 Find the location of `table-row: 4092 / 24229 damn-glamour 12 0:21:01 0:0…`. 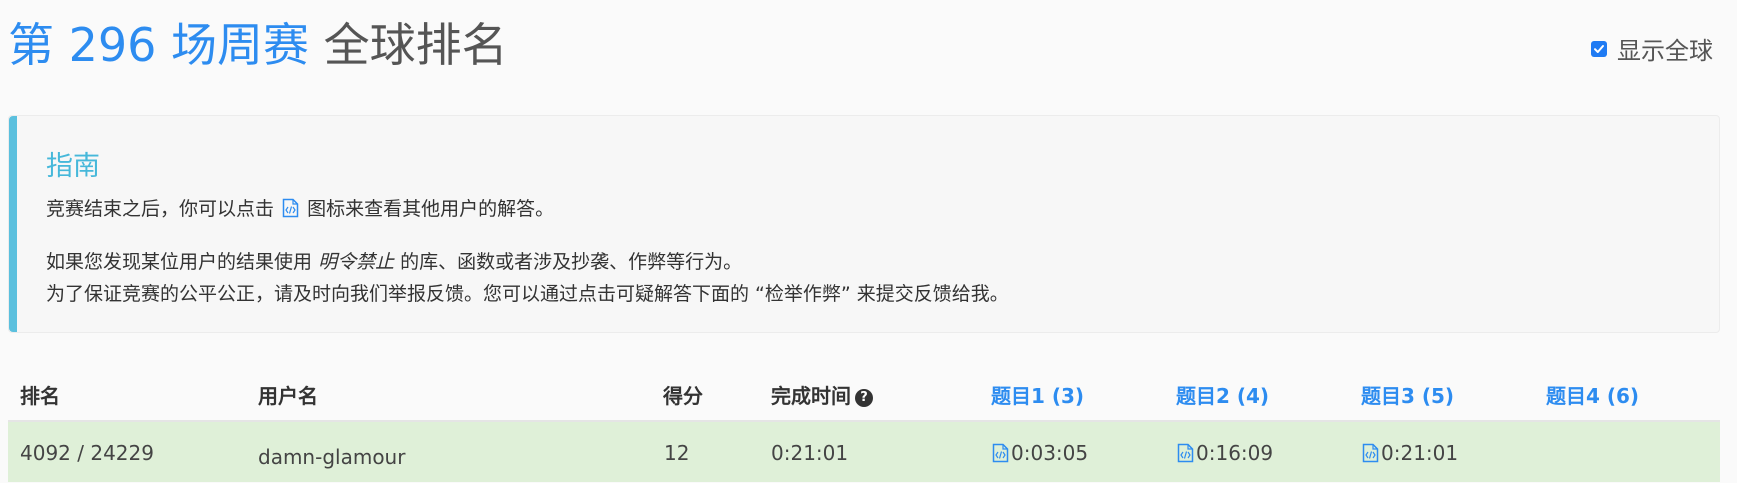

table-row: 4092 / 24229 damn-glamour 12 0:21:01 0:0… is located at coordinates (864, 452).